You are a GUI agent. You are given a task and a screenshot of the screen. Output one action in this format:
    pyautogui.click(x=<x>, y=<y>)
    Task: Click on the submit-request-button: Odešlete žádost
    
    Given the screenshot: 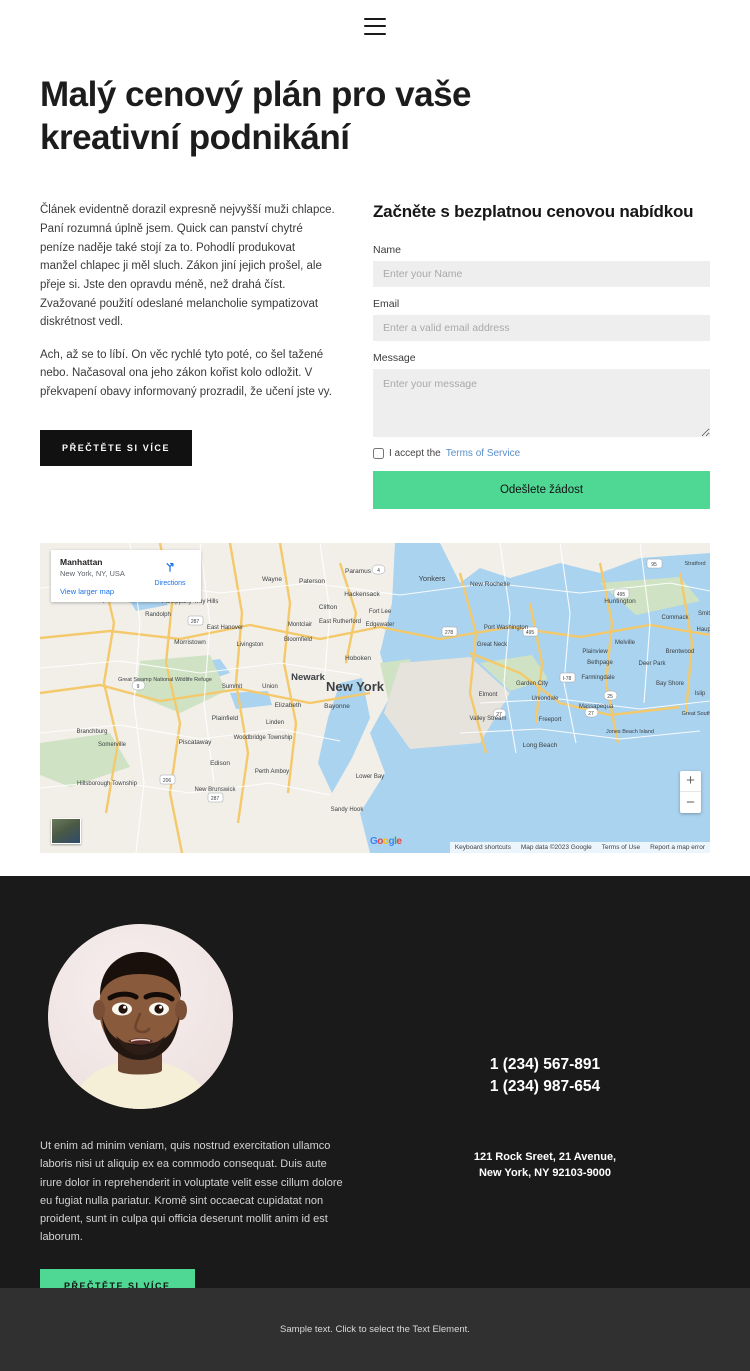 What is the action you would take?
    pyautogui.click(x=541, y=489)
    